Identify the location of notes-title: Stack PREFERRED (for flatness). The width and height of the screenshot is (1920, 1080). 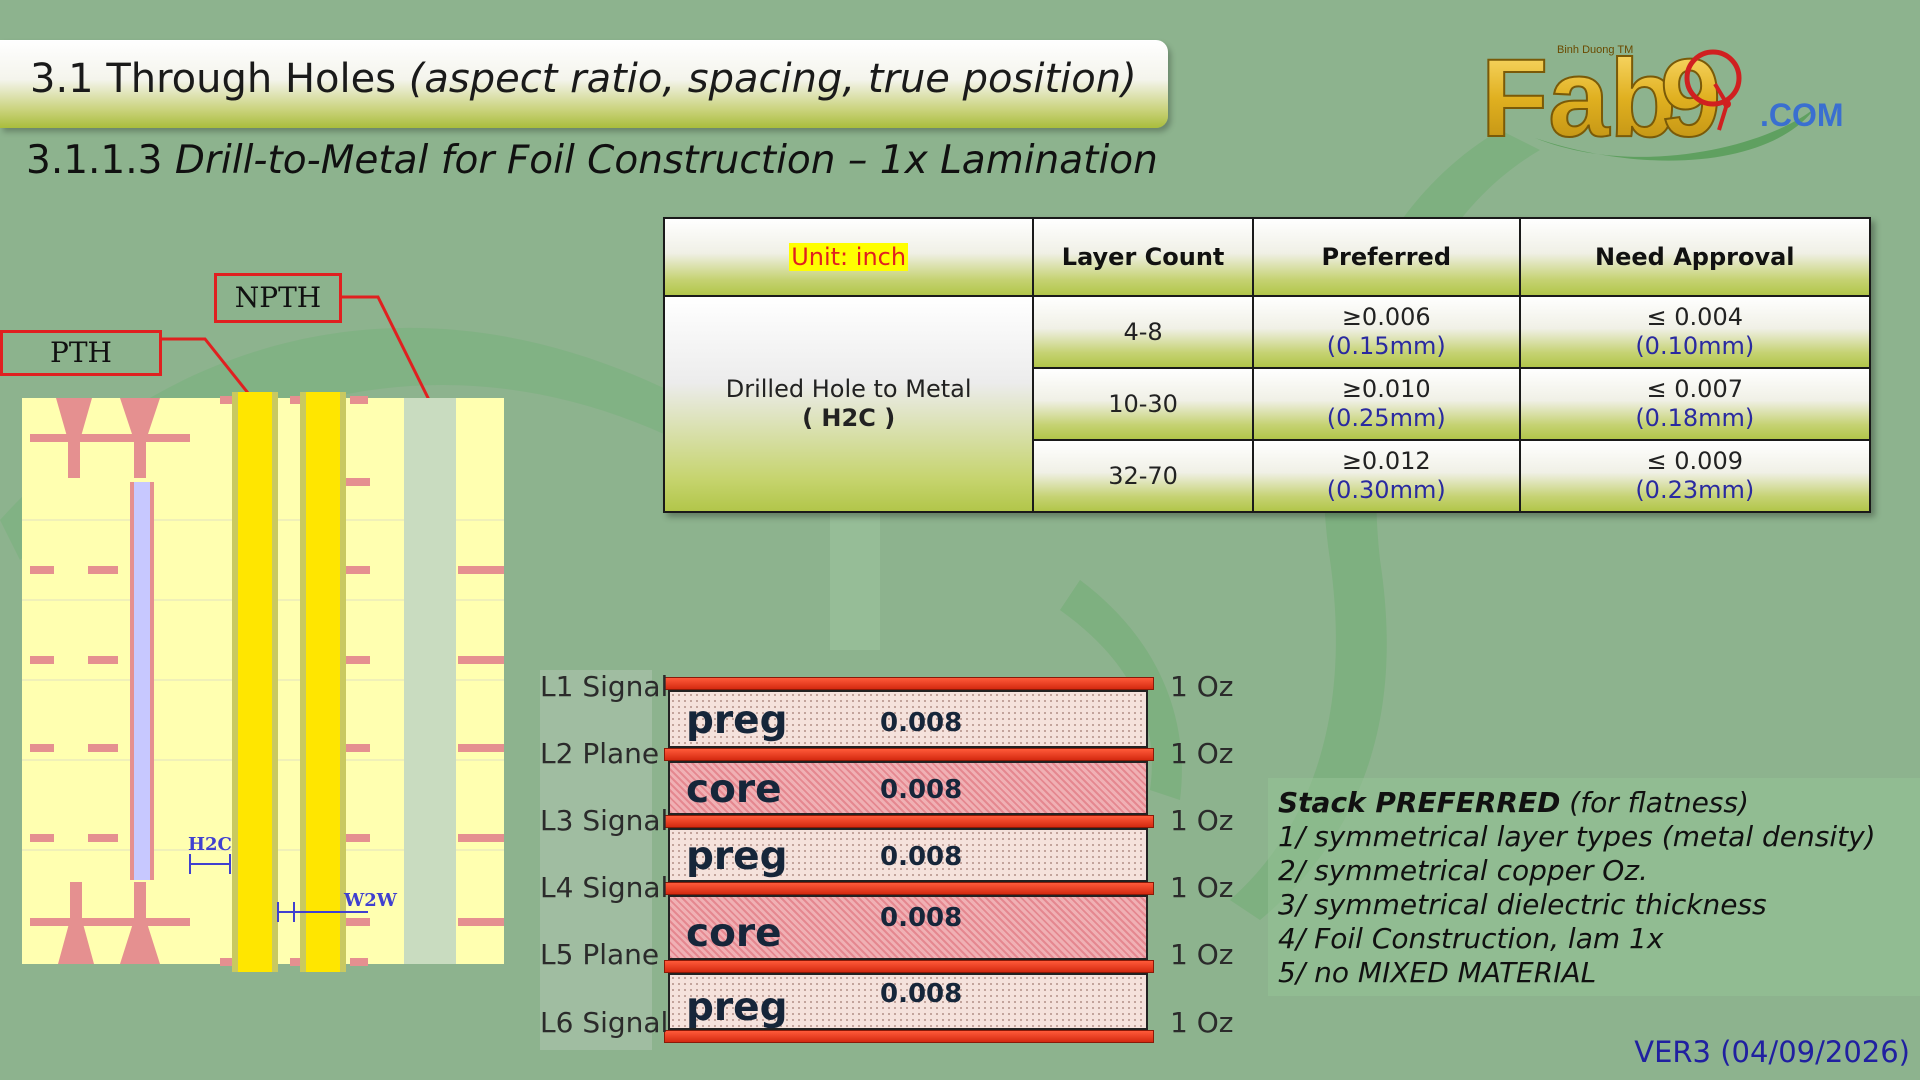
(1513, 802).